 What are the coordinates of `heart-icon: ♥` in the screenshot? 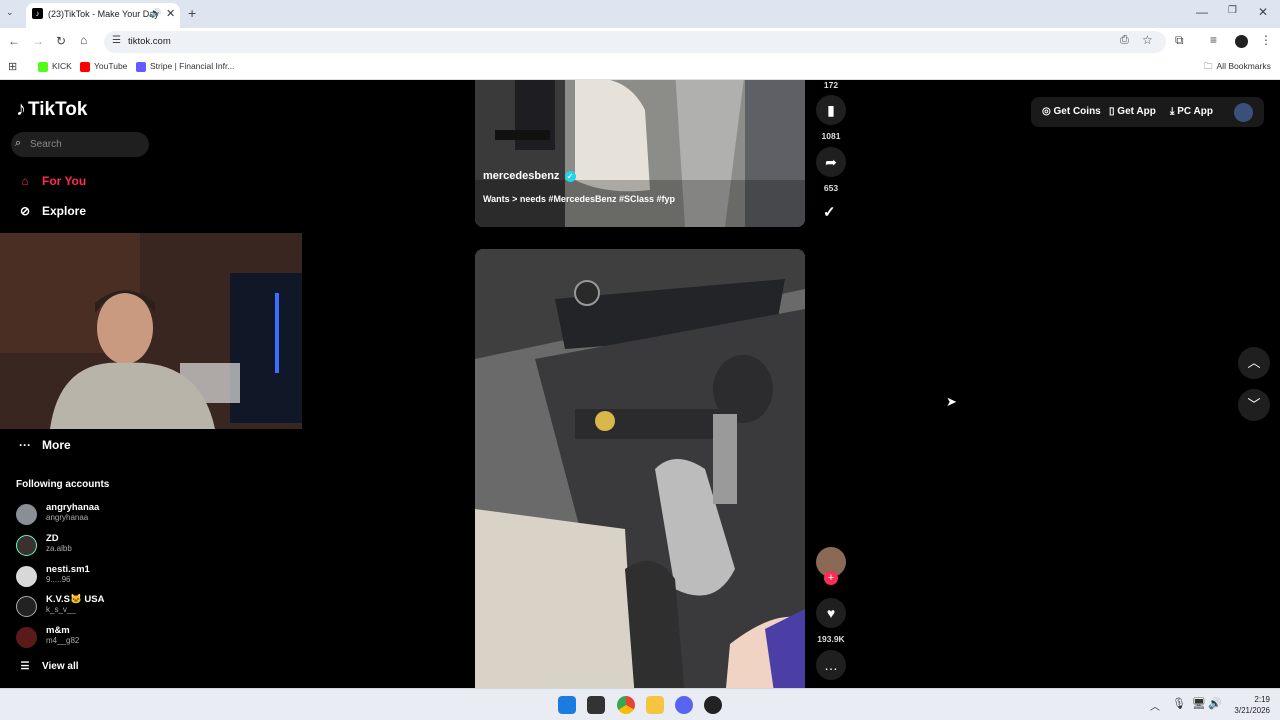 It's located at (831, 613).